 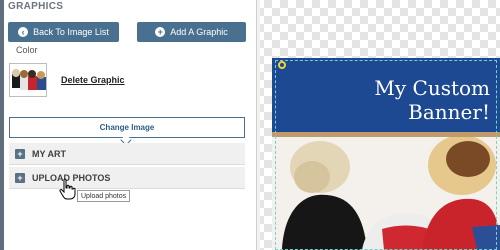 What do you see at coordinates (71, 32) in the screenshot?
I see `back-button-label: Back To Image List` at bounding box center [71, 32].